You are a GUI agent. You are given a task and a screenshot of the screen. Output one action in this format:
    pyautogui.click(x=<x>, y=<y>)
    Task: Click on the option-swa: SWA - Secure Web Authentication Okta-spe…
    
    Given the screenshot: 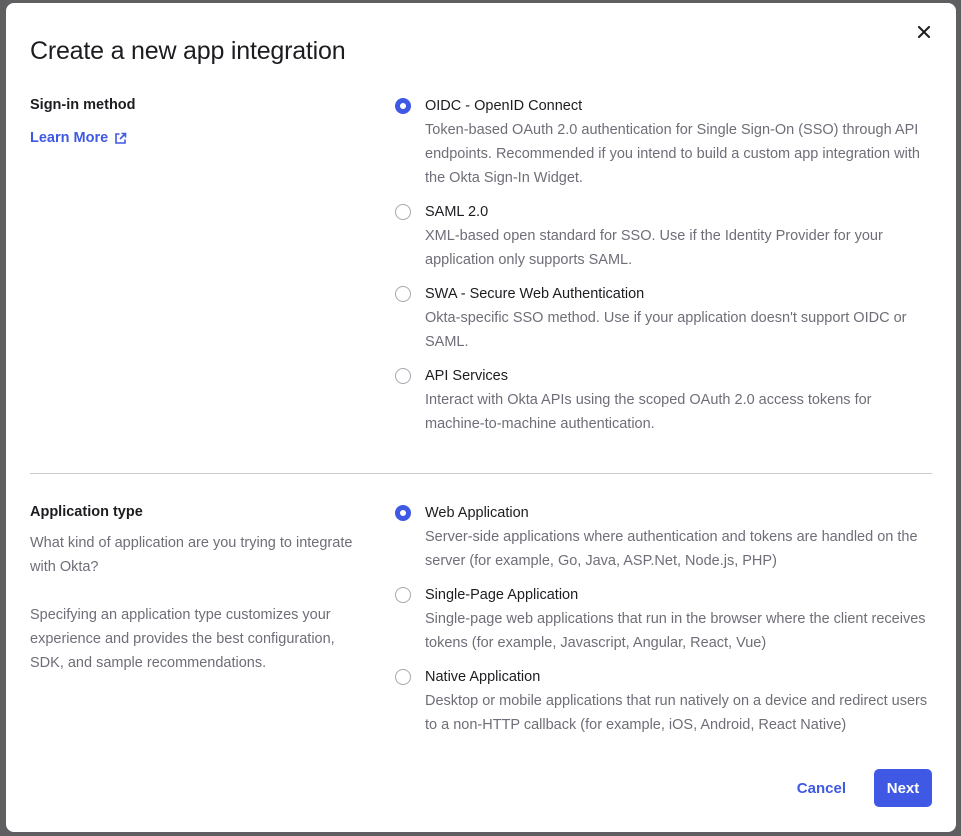 What is the action you would take?
    pyautogui.click(x=665, y=320)
    